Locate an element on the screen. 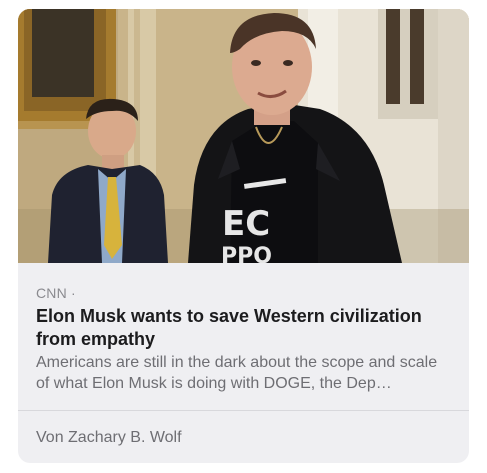 The width and height of the screenshot is (487, 473). svg-text: PPO is located at coordinates (246, 253).